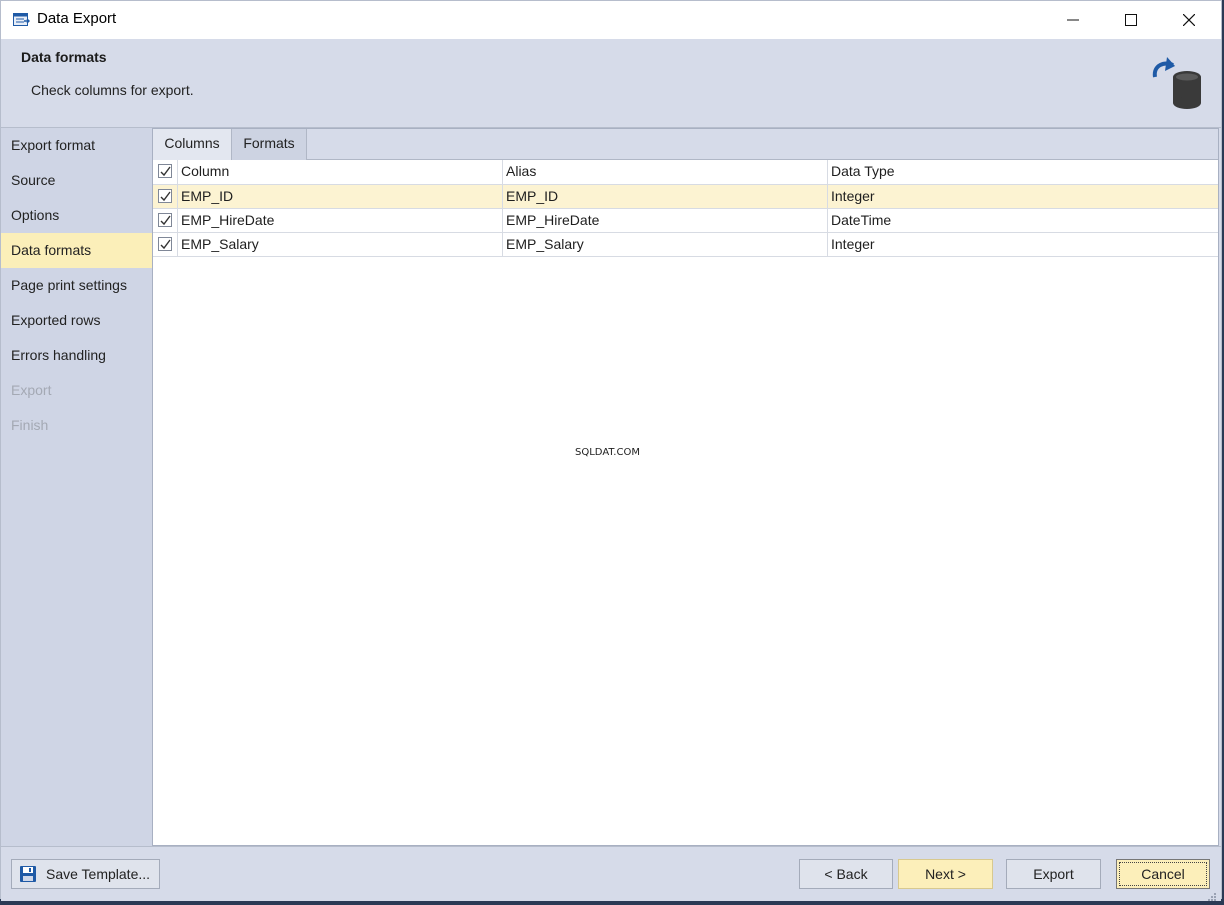 The width and height of the screenshot is (1224, 905). I want to click on cell-column: EMP_HireDate, so click(340, 220).